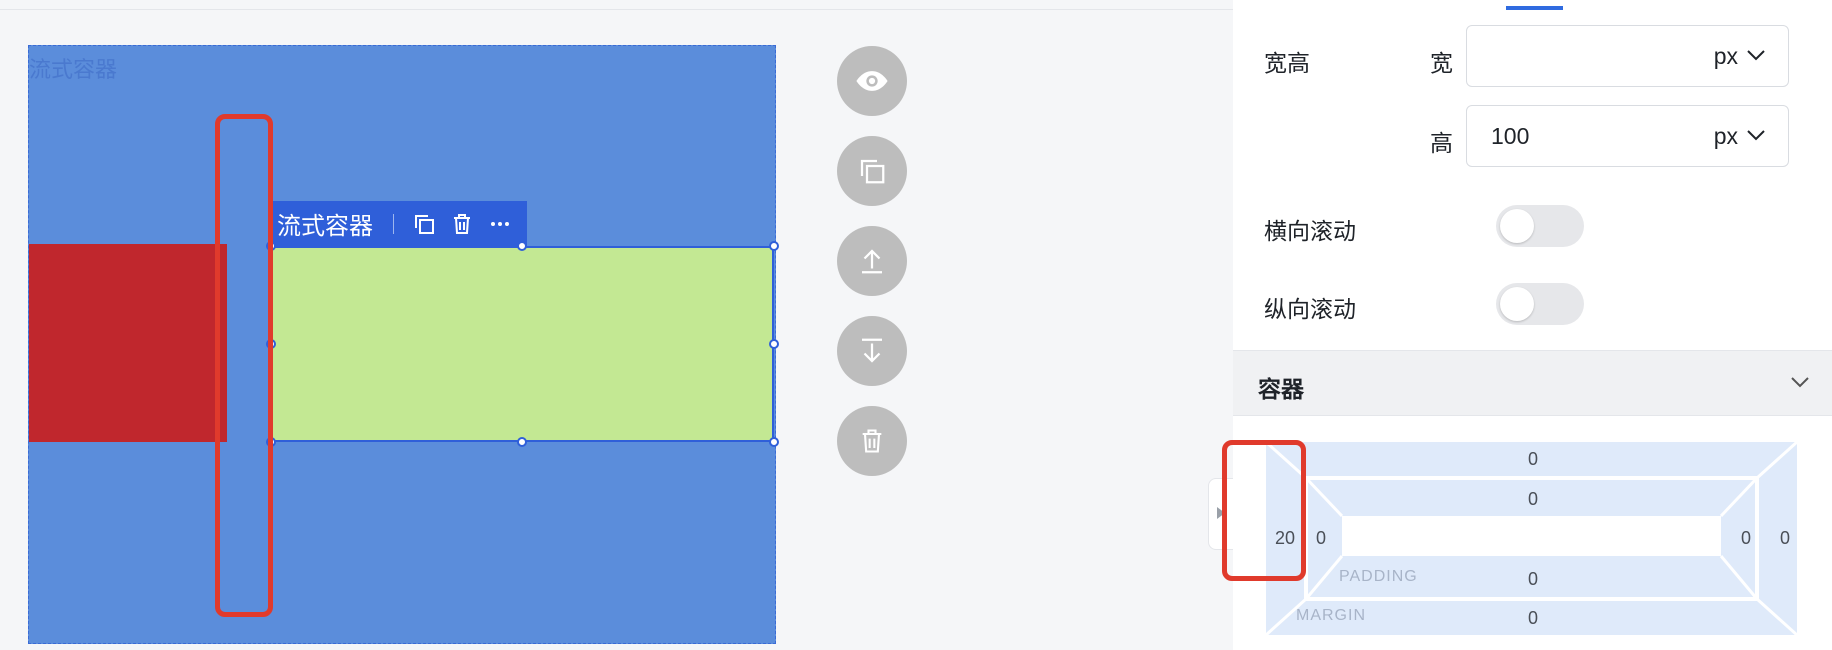 Image resolution: width=1832 pixels, height=650 pixels. What do you see at coordinates (1287, 63) in the screenshot?
I see `size-label: 宽高` at bounding box center [1287, 63].